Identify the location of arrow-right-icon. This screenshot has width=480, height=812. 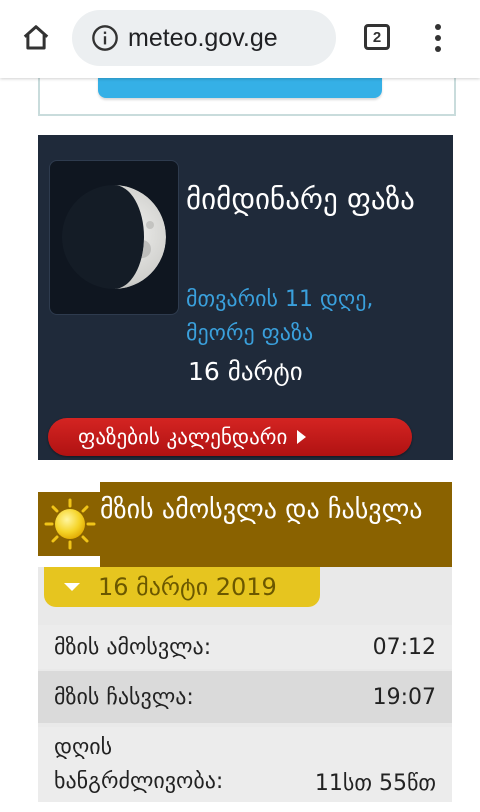
(302, 437).